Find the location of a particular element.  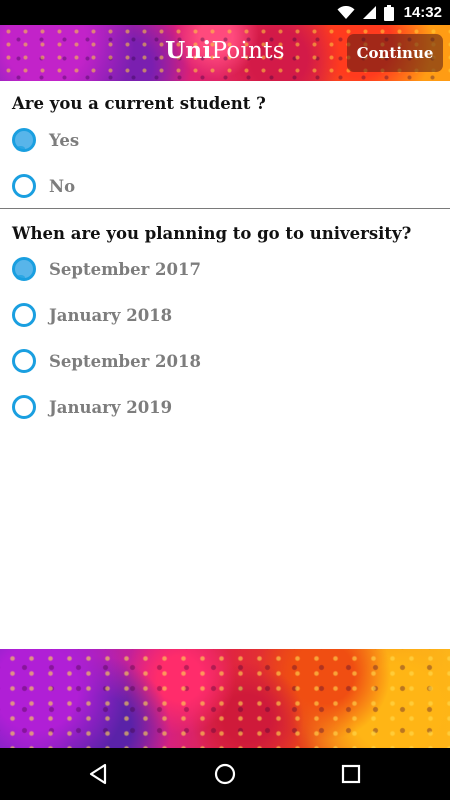

option-yes: Yes is located at coordinates (212, 140).